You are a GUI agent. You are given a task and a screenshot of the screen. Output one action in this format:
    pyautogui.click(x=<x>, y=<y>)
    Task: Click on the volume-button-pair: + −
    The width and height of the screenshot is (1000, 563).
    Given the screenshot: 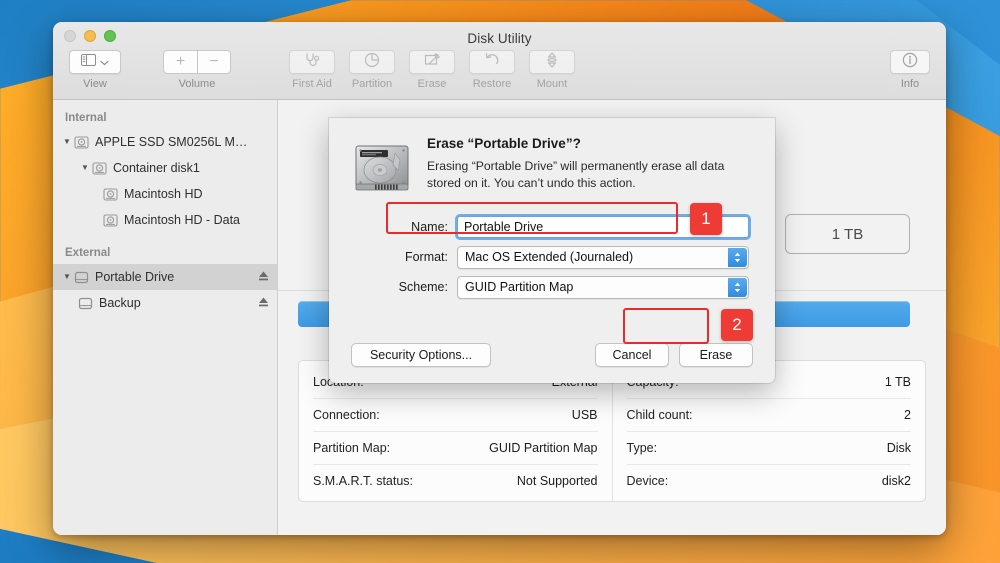 What is the action you would take?
    pyautogui.click(x=197, y=62)
    